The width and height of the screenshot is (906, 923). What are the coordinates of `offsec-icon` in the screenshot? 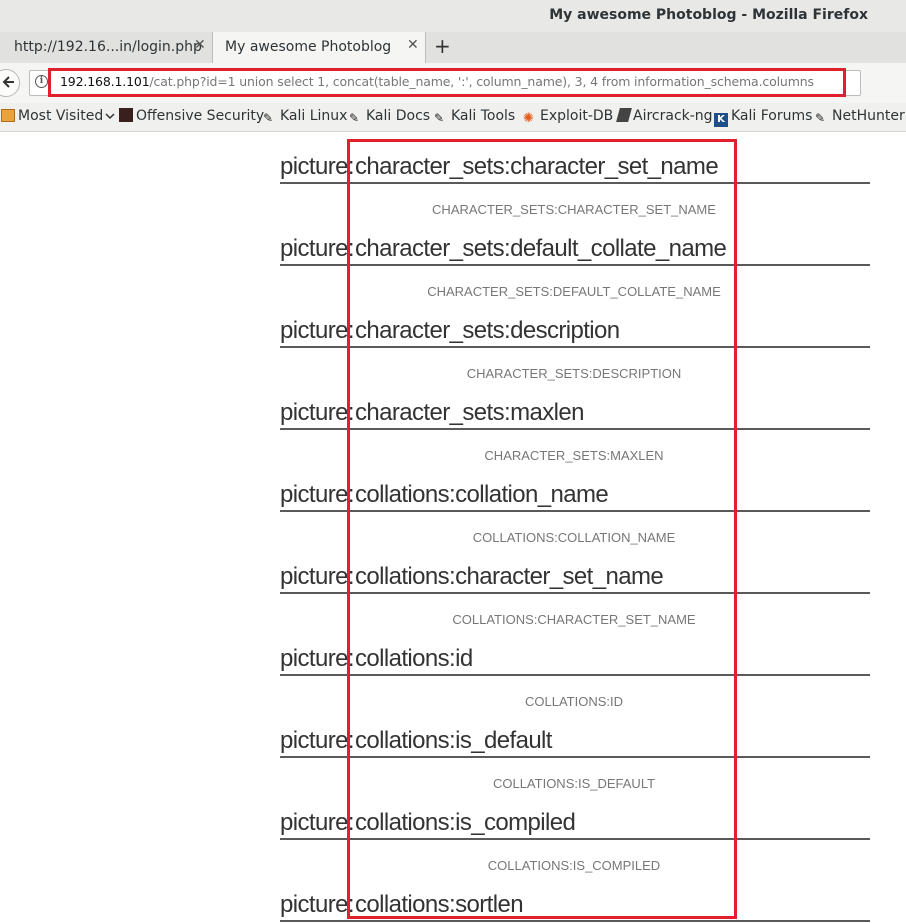 It's located at (126, 115).